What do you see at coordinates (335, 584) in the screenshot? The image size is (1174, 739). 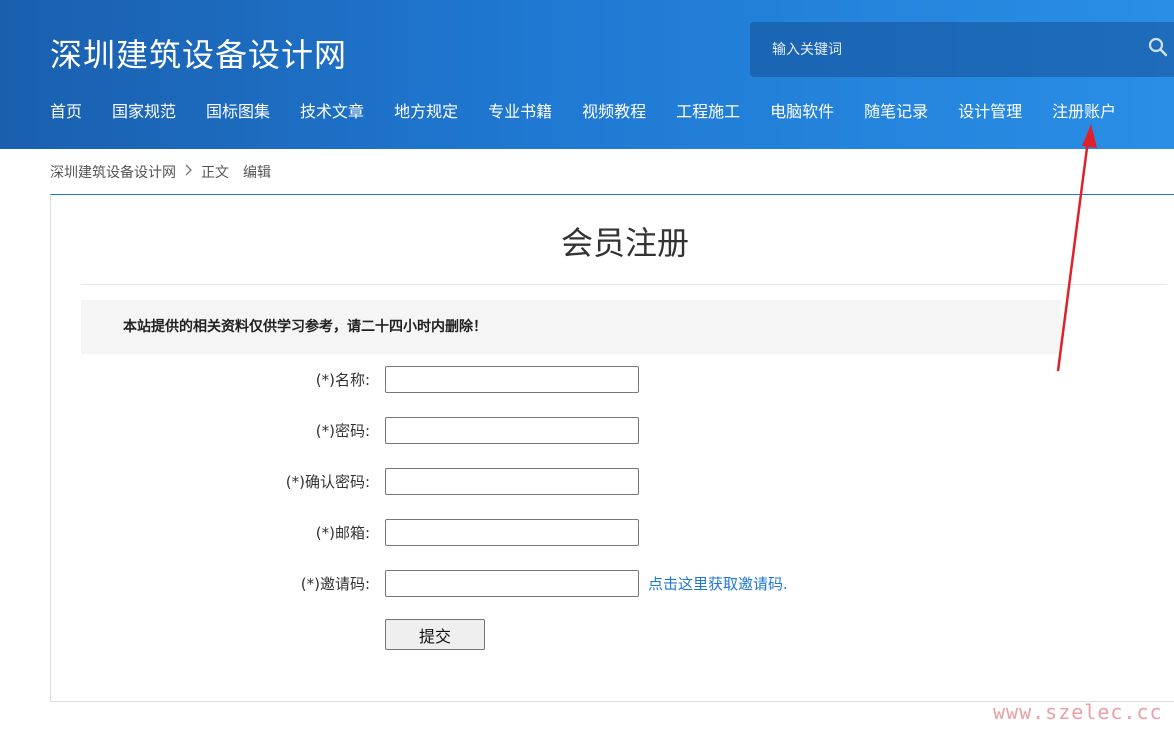 I see `invite-code-label: (*)邀请码:` at bounding box center [335, 584].